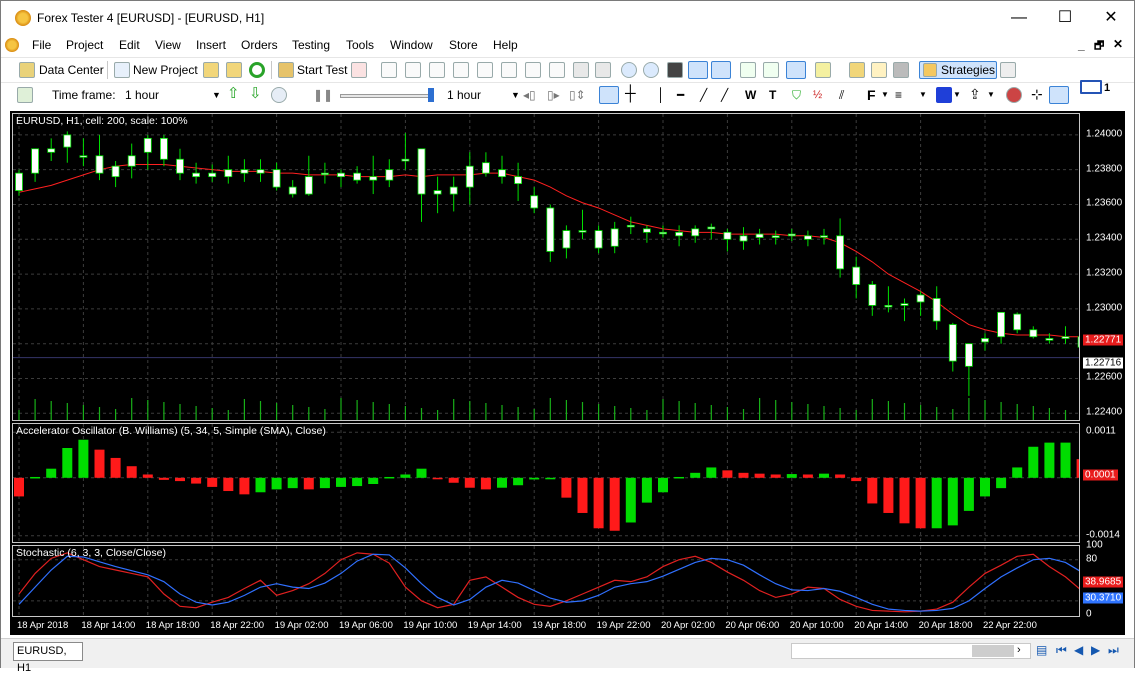 The height and width of the screenshot is (677, 1135). Describe the element at coordinates (703, 95) in the screenshot. I see `trend-line-icon: ╱` at that location.